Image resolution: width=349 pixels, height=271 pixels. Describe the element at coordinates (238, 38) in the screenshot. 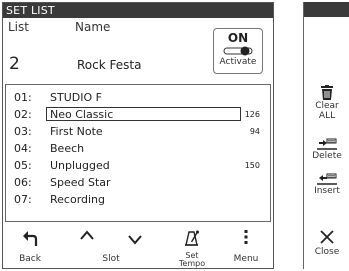

I see `activate-state: ON` at that location.